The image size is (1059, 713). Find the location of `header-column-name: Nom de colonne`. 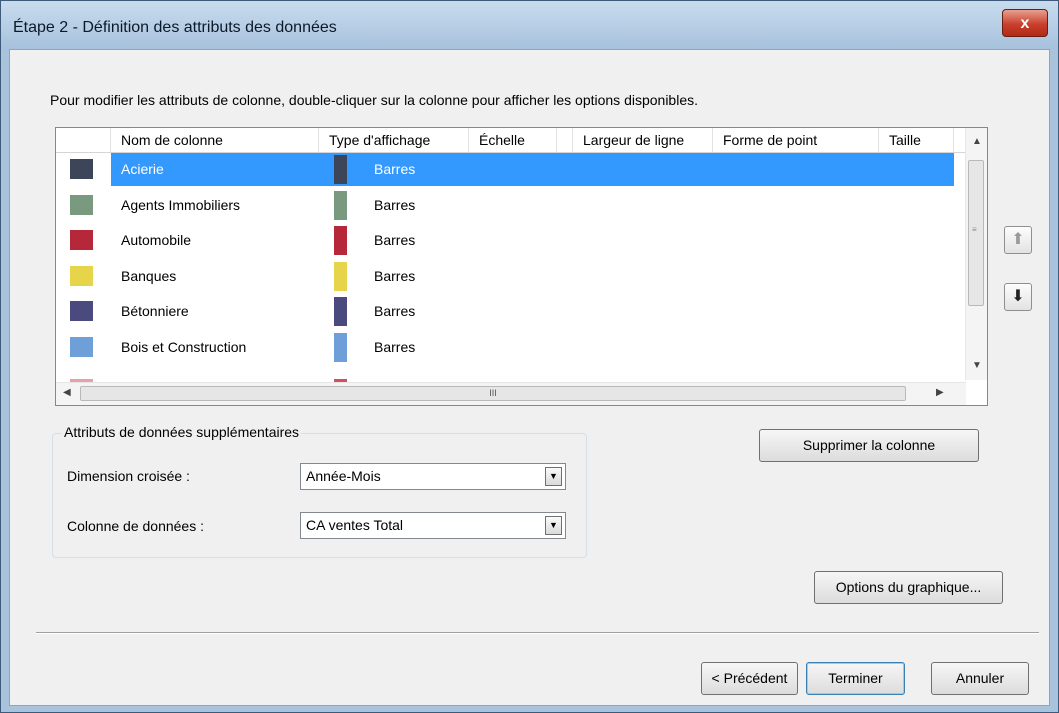

header-column-name: Nom de colonne is located at coordinates (215, 140).